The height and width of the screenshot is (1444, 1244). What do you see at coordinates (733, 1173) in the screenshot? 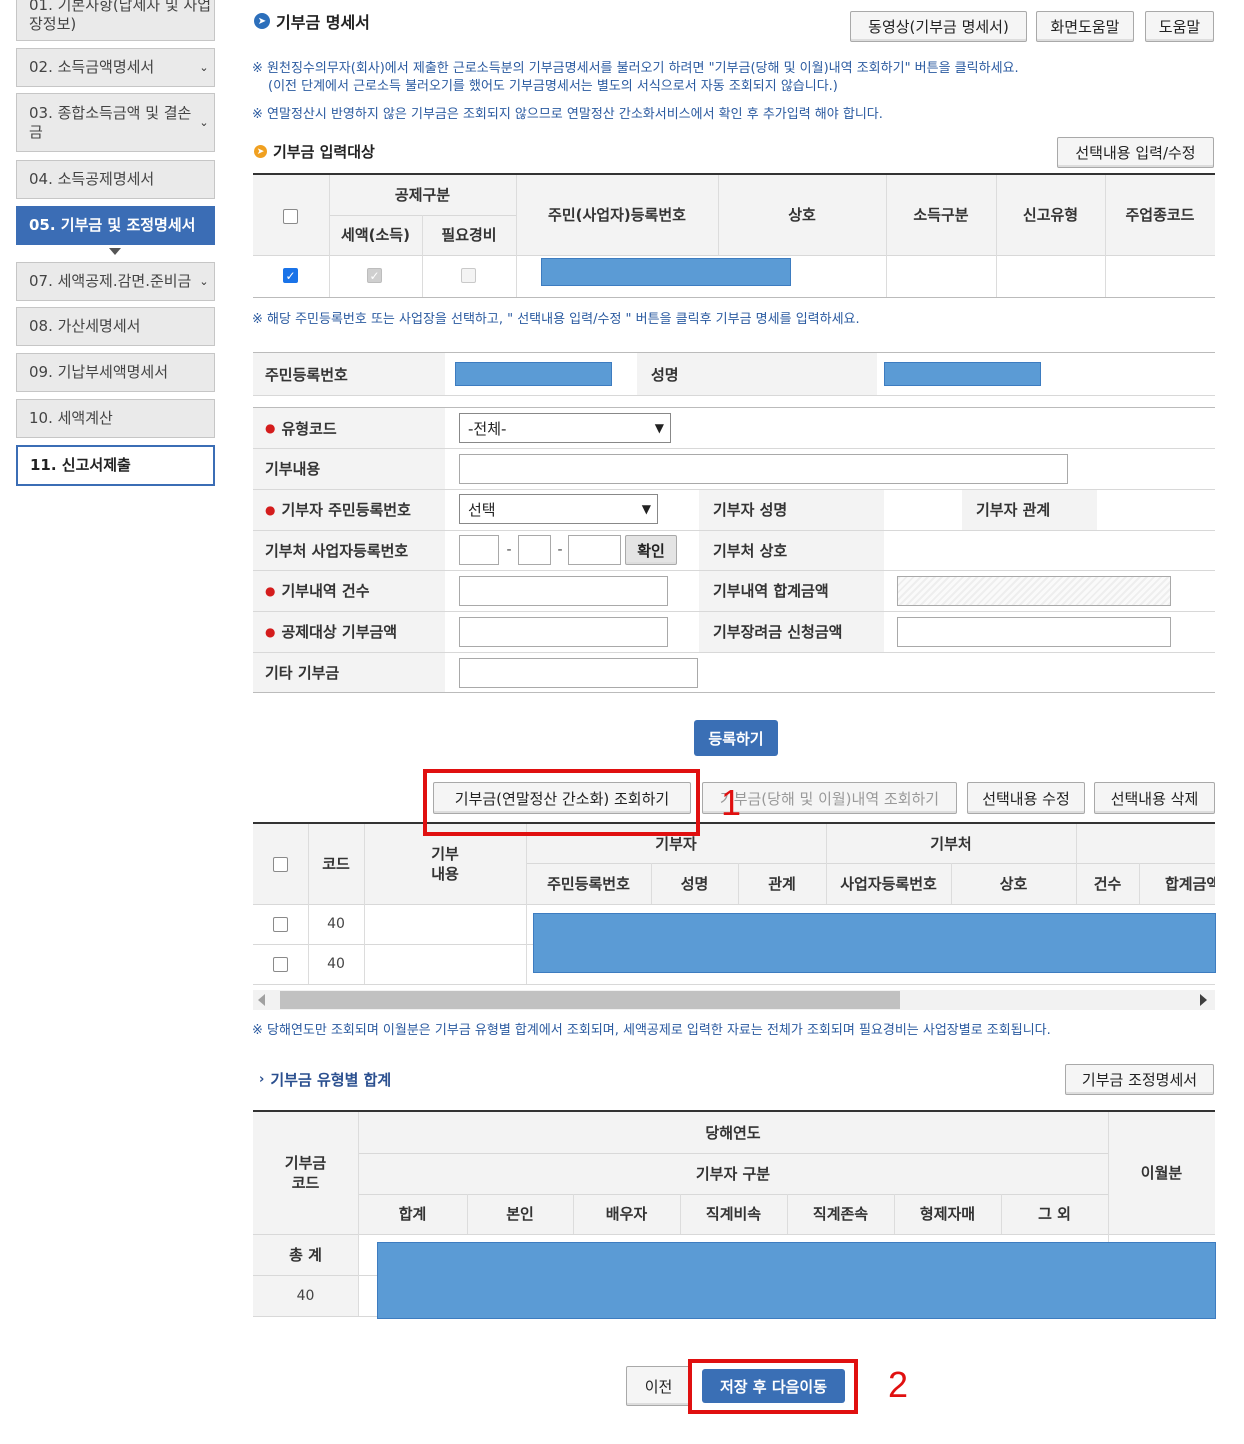
I see `column-header: 기부자 구분` at bounding box center [733, 1173].